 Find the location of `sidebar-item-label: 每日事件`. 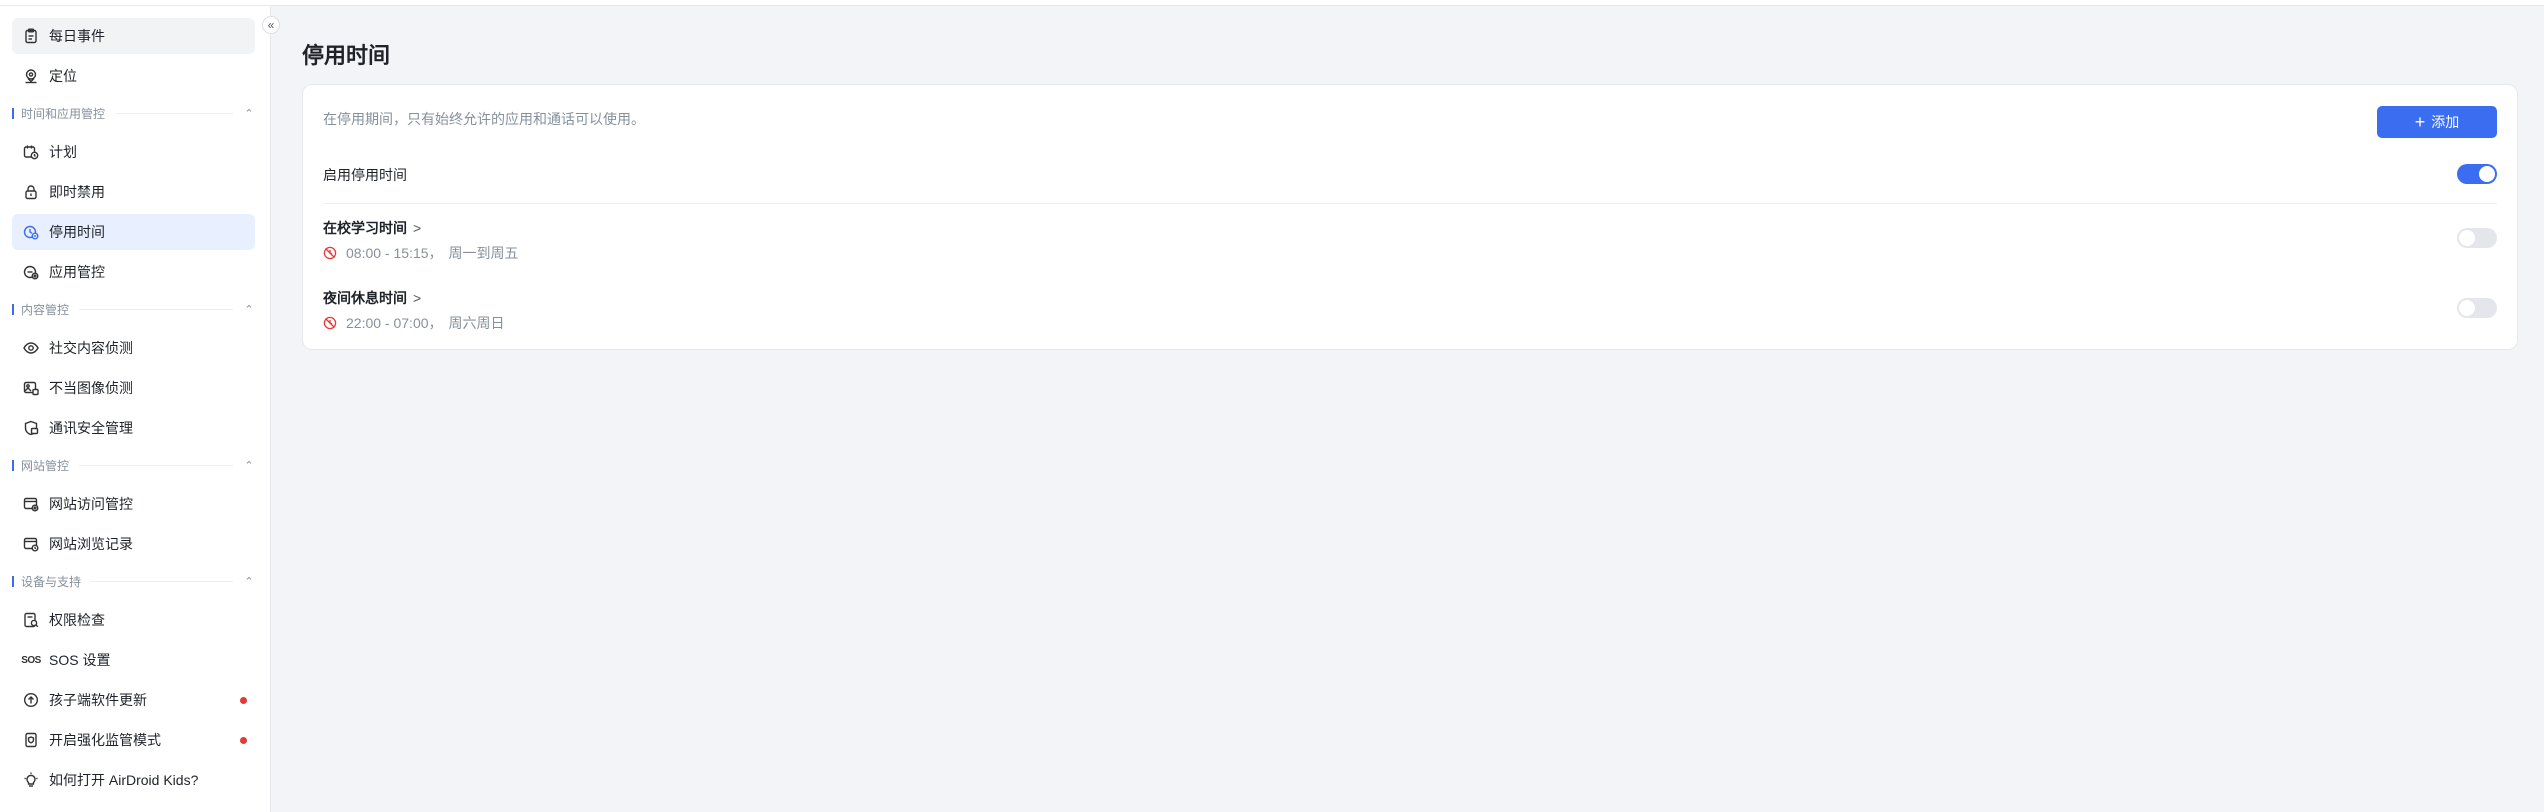

sidebar-item-label: 每日事件 is located at coordinates (77, 36).